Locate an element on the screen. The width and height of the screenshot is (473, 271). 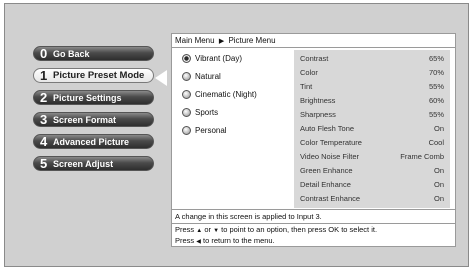
menu-number: 1 is located at coordinates (44, 75).